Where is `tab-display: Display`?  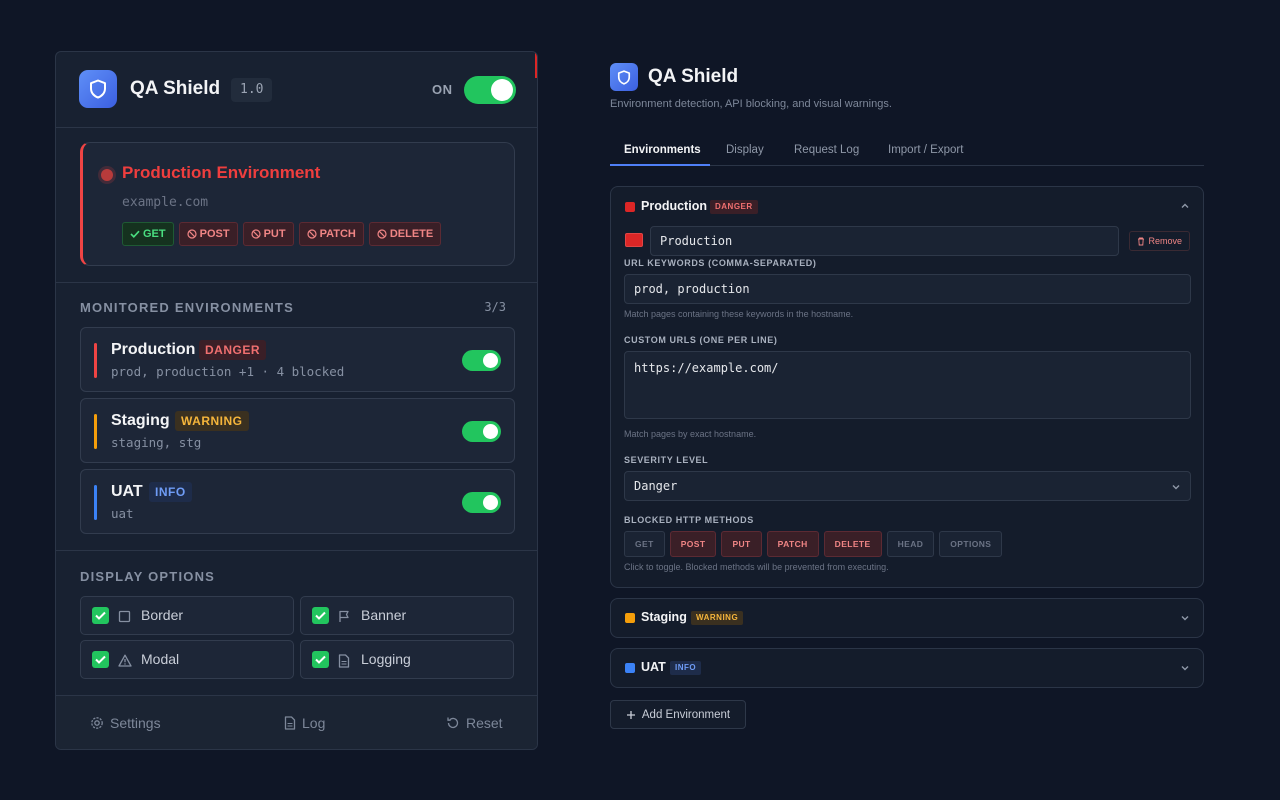 tab-display: Display is located at coordinates (745, 150).